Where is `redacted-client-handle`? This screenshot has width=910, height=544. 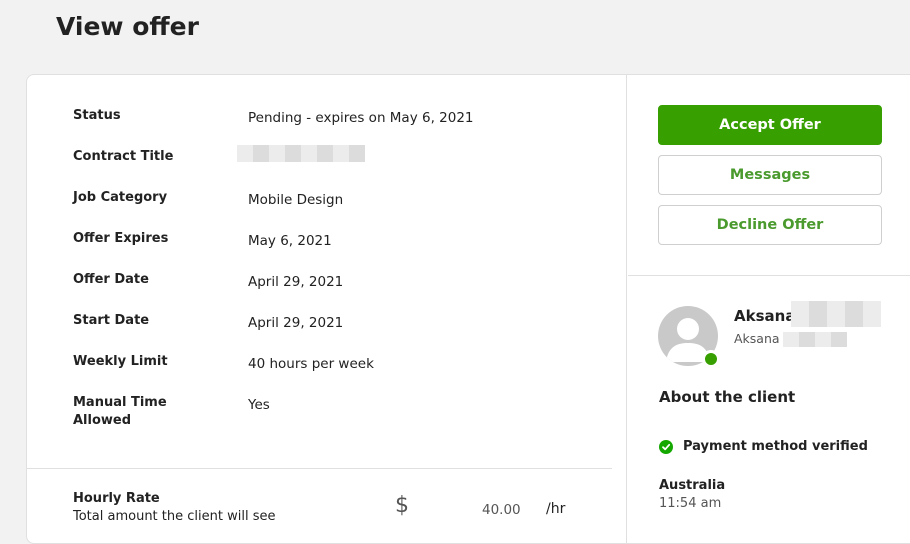 redacted-client-handle is located at coordinates (815, 339).